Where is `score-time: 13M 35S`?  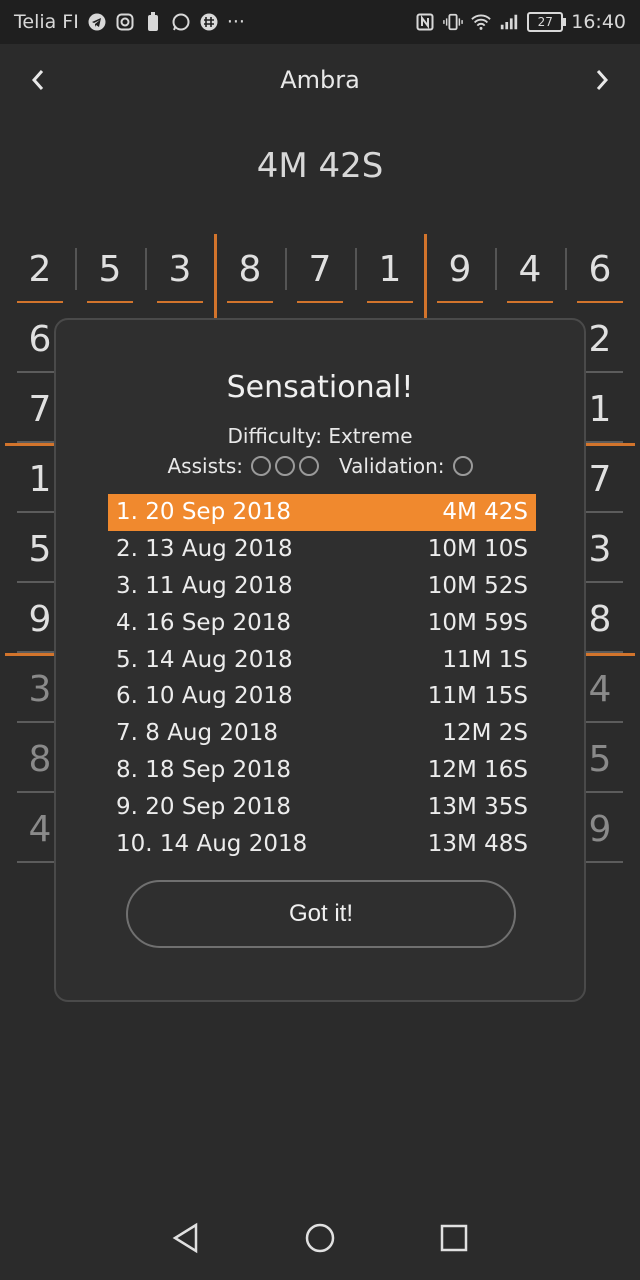
score-time: 13M 35S is located at coordinates (477, 806).